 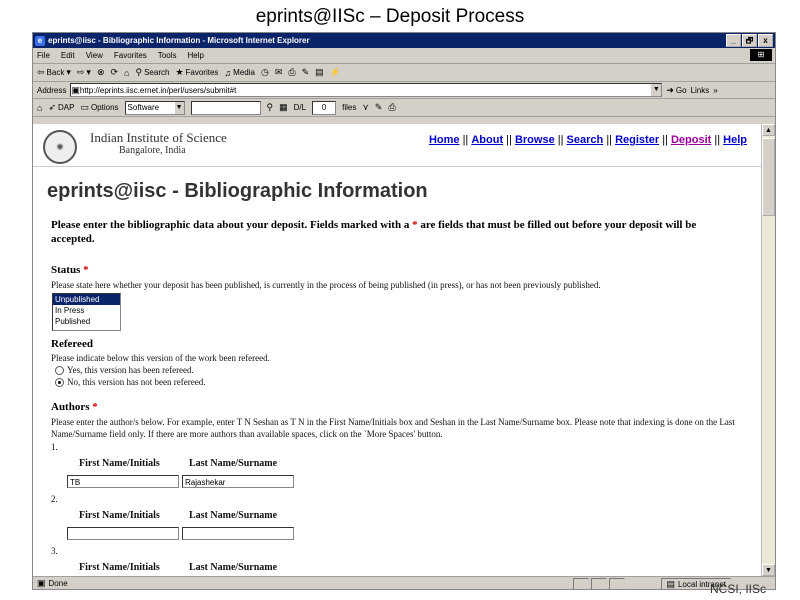 What do you see at coordinates (283, 107) in the screenshot?
I see `grid-icon: ▦` at bounding box center [283, 107].